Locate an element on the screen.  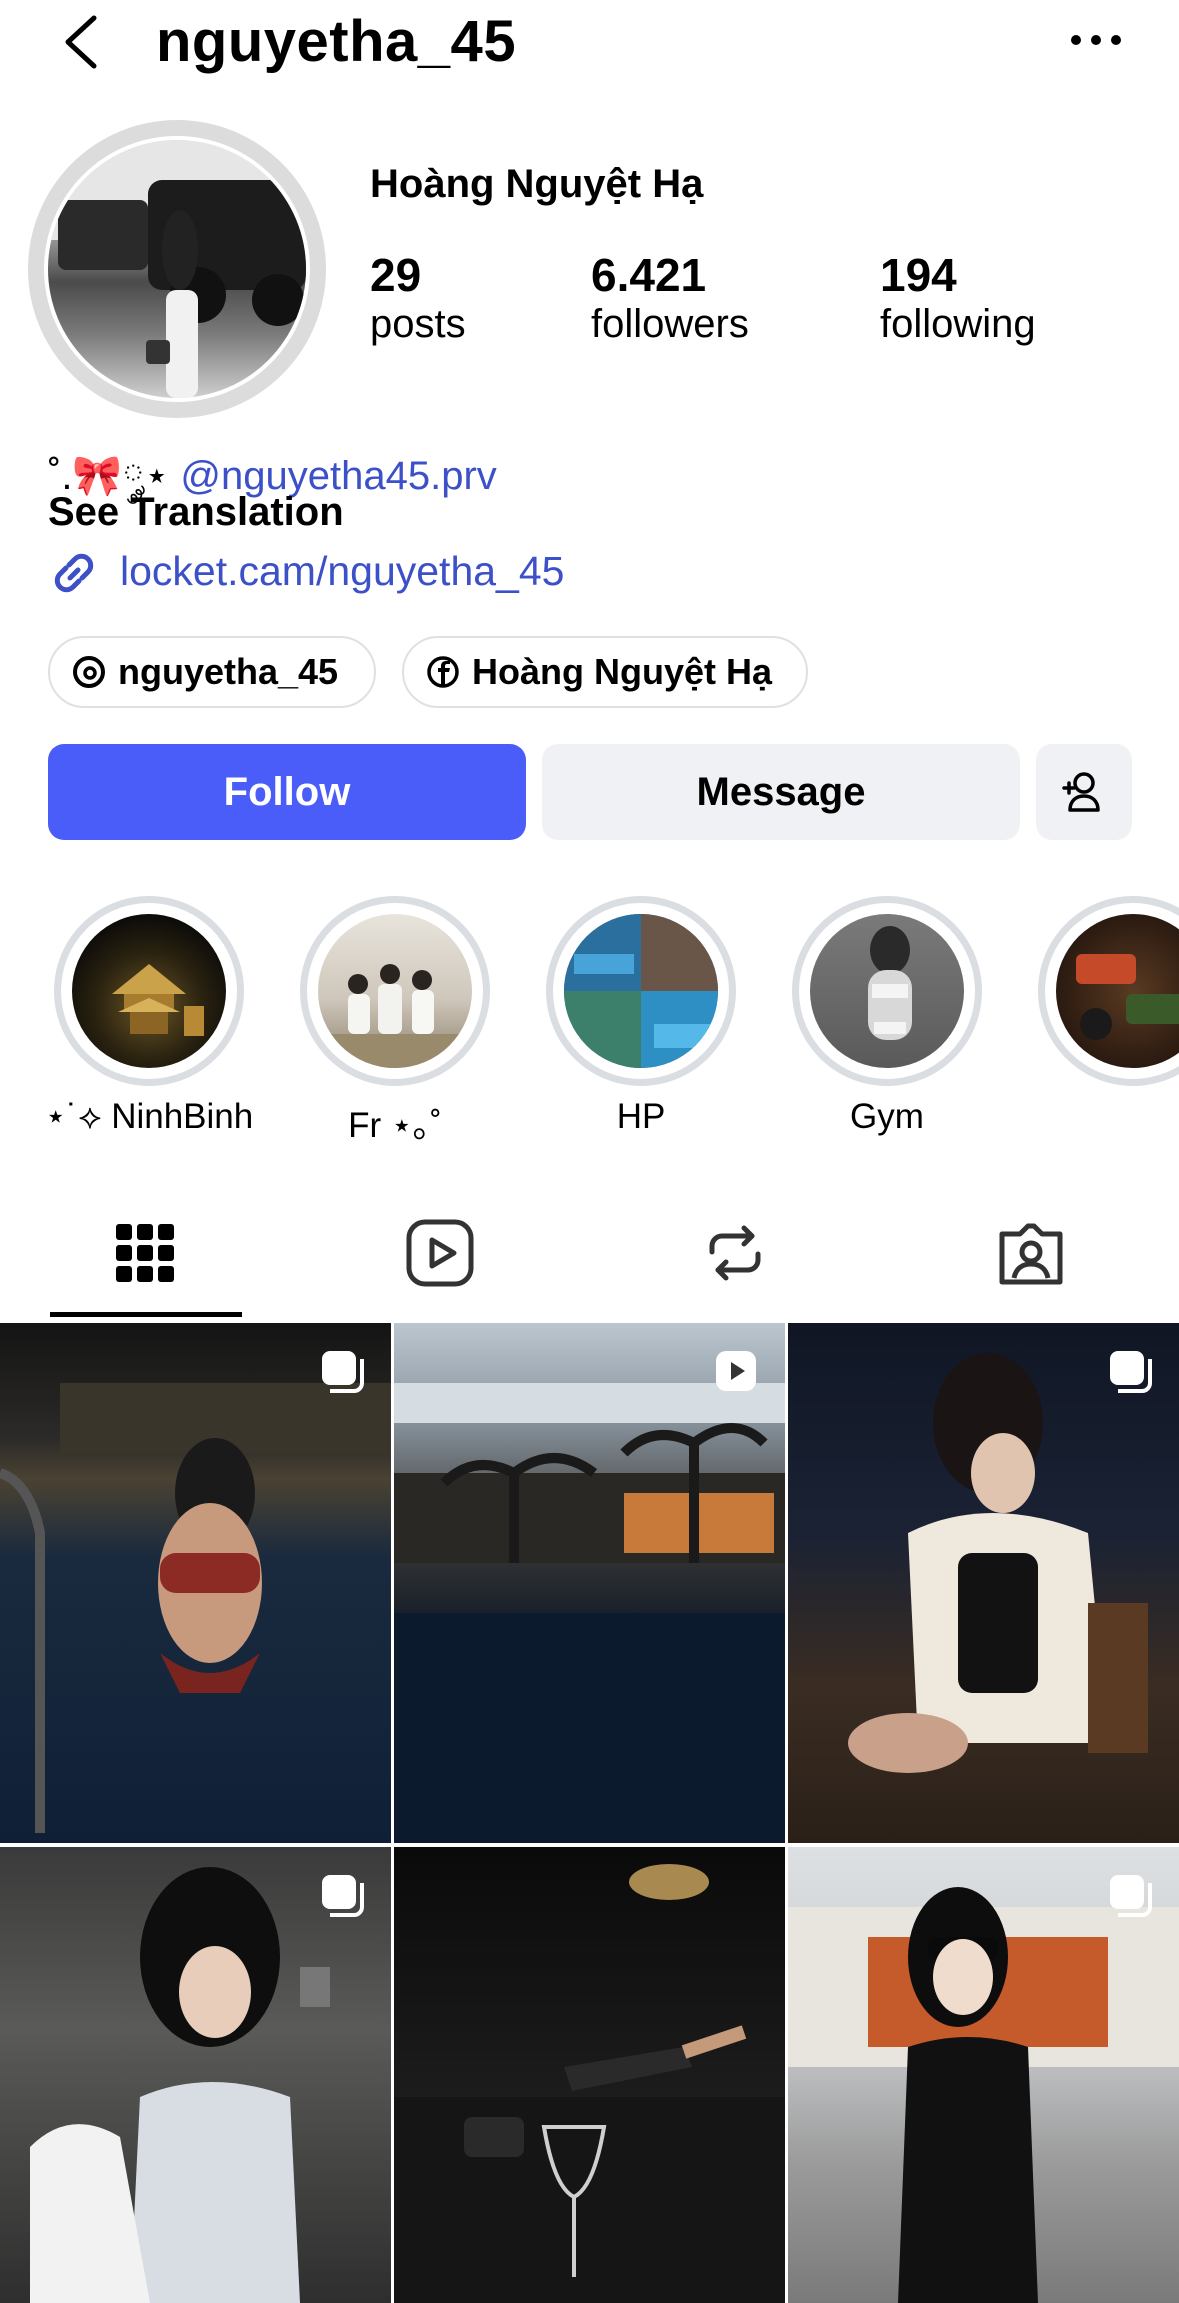
following-count: 194 is located at coordinates (918, 275).